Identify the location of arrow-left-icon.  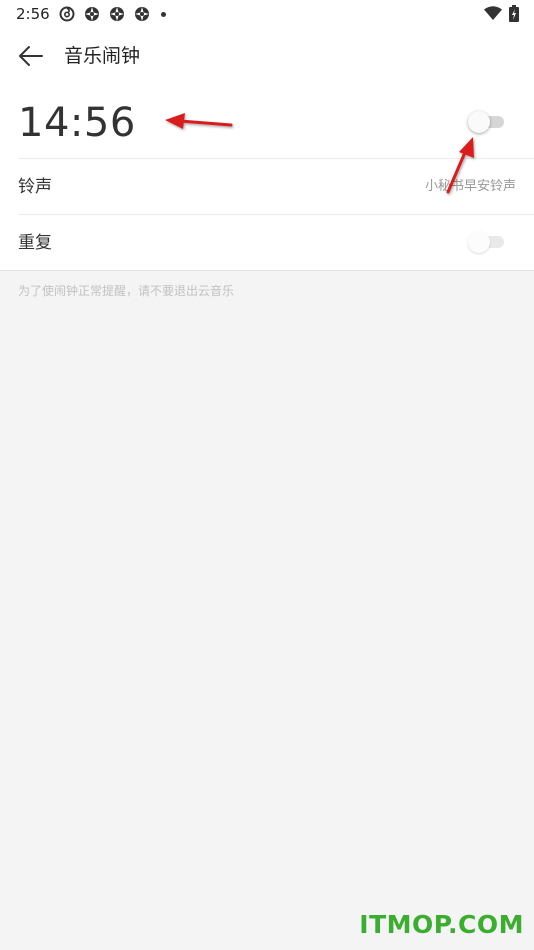
(31, 56).